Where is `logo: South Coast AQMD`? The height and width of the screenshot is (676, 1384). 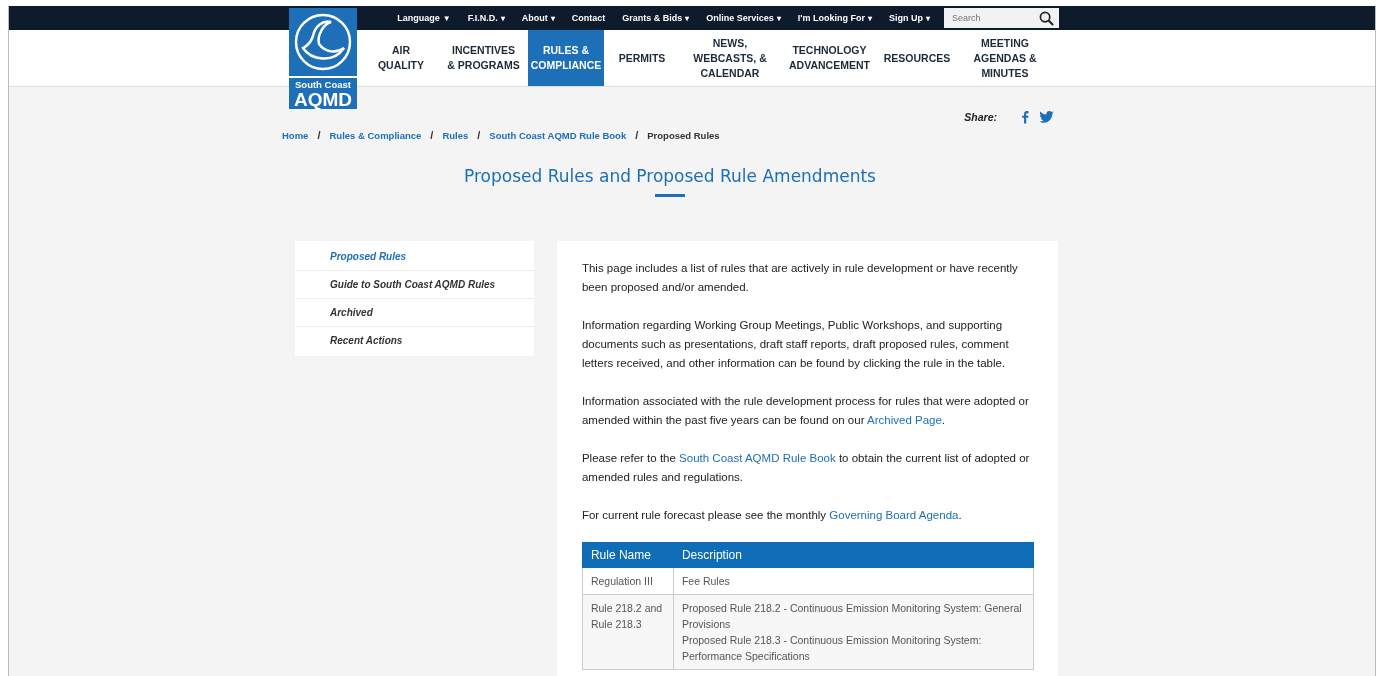 logo: South Coast AQMD is located at coordinates (323, 58).